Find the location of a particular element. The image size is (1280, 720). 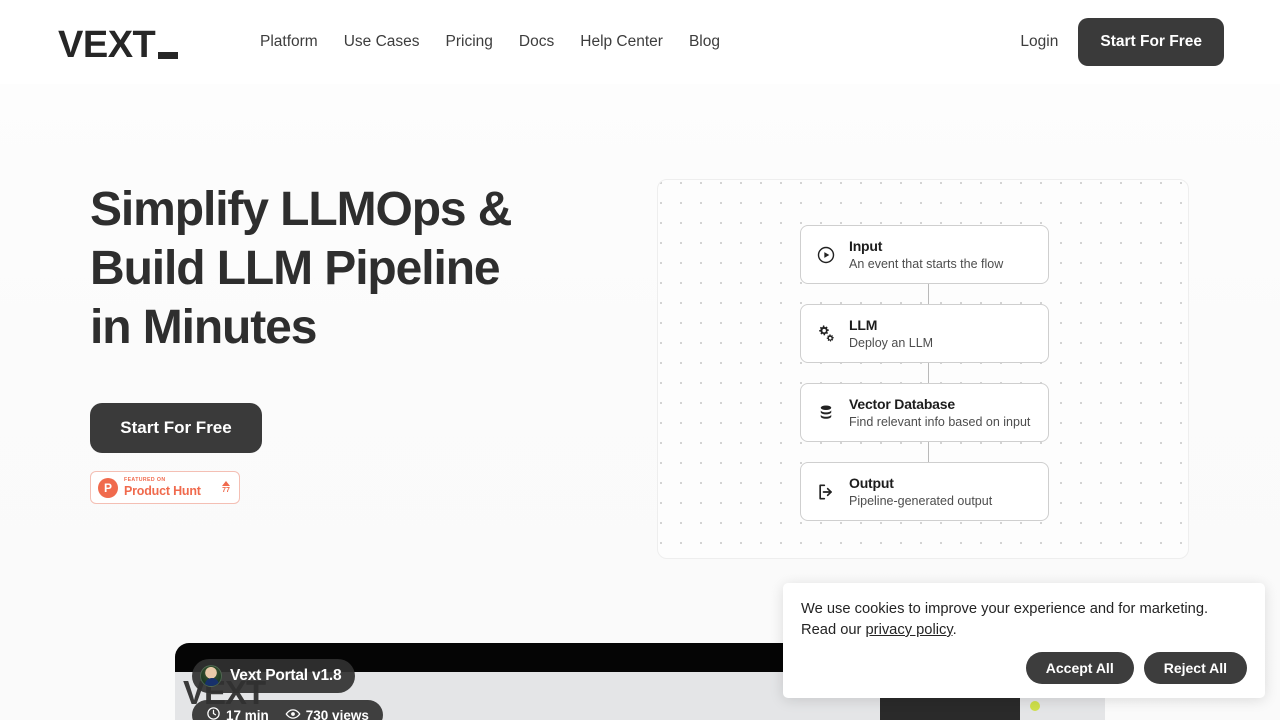

clock-icon is located at coordinates (213, 713).